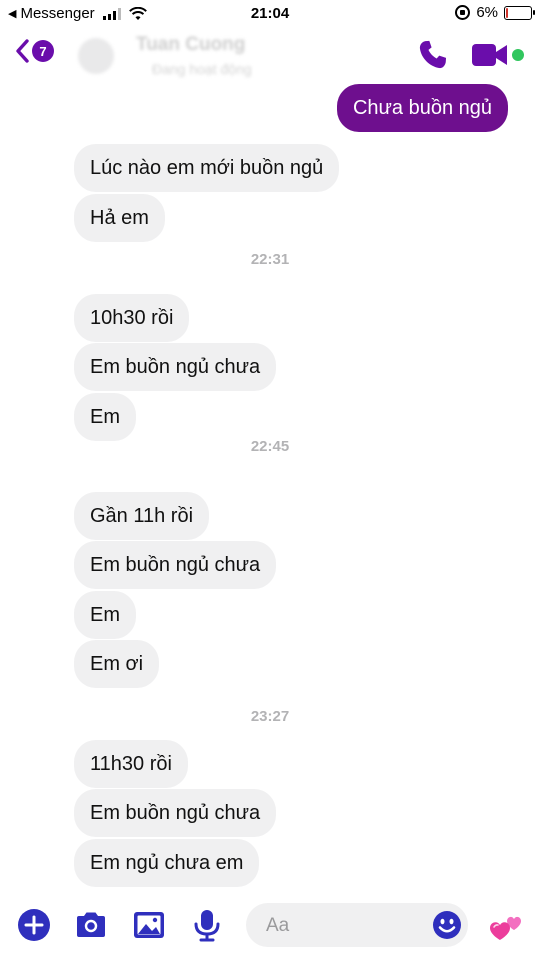 The width and height of the screenshot is (540, 960). What do you see at coordinates (96, 56) in the screenshot?
I see `contact-avatar` at bounding box center [96, 56].